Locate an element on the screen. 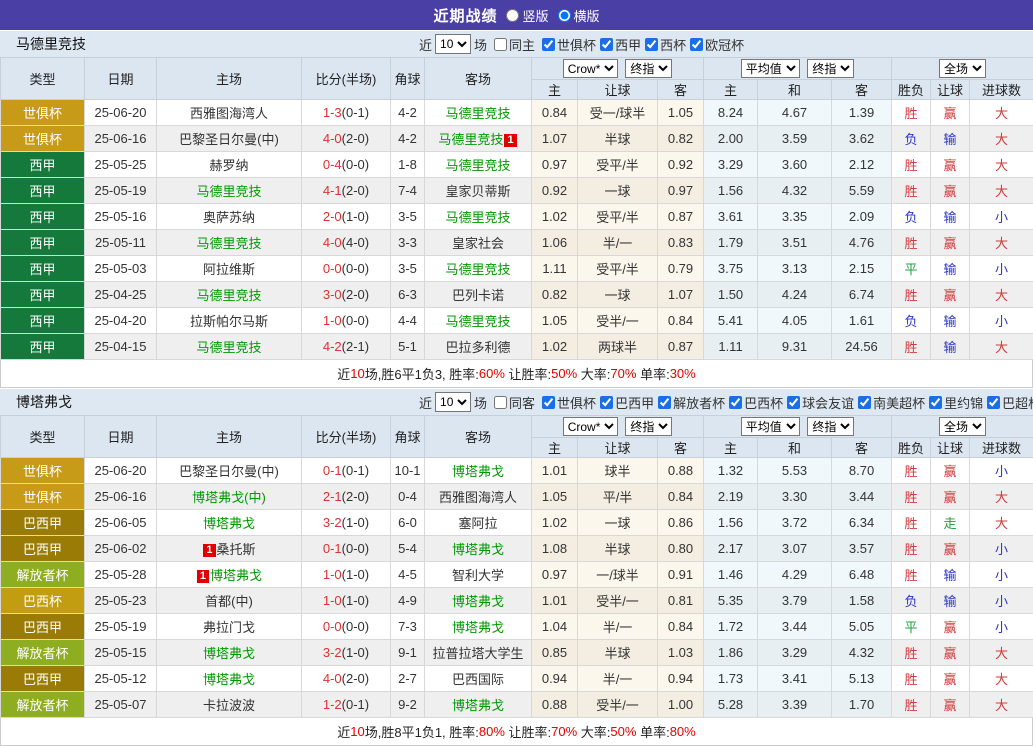 This screenshot has height=746, width=1033. euro-draw-odds-cell: 3.39 is located at coordinates (795, 705).